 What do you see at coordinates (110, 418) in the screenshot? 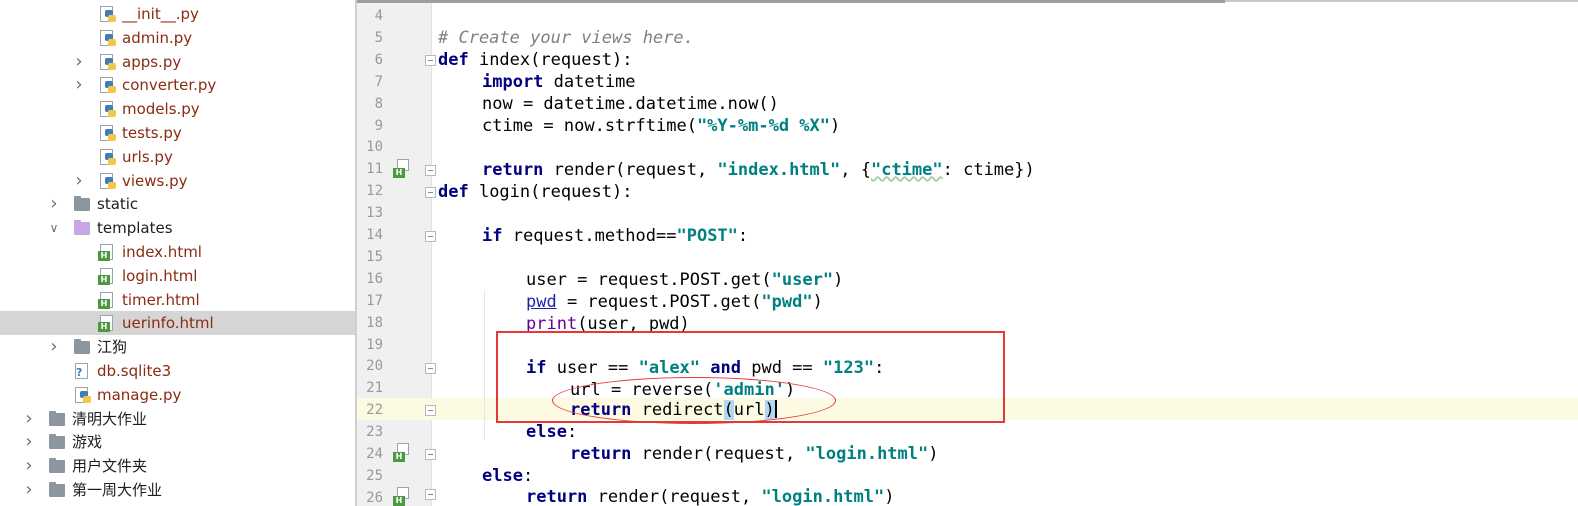
I see `tree-item-label: 清明大作业` at bounding box center [110, 418].